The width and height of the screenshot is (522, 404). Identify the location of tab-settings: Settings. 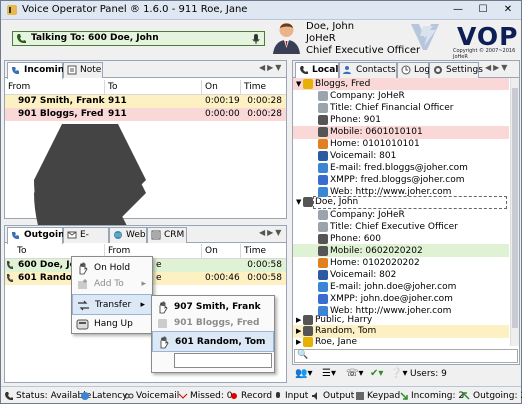
(456, 70).